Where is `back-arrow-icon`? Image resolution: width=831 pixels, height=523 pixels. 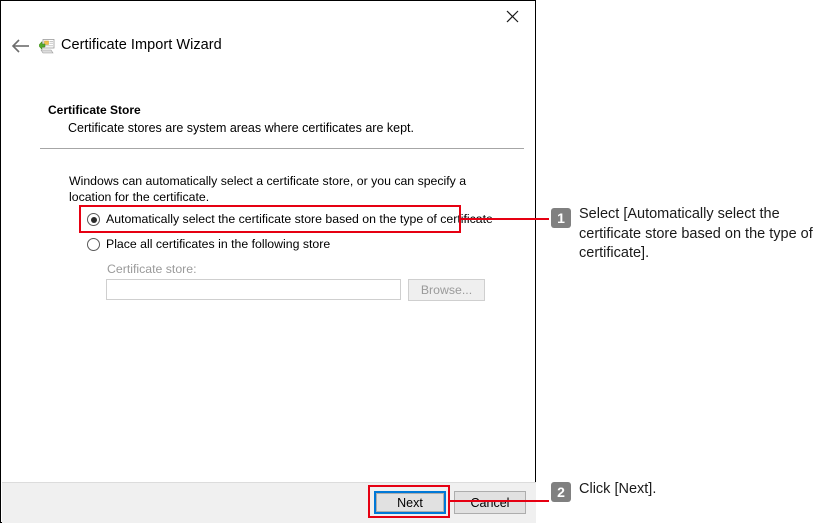
back-arrow-icon is located at coordinates (21, 46).